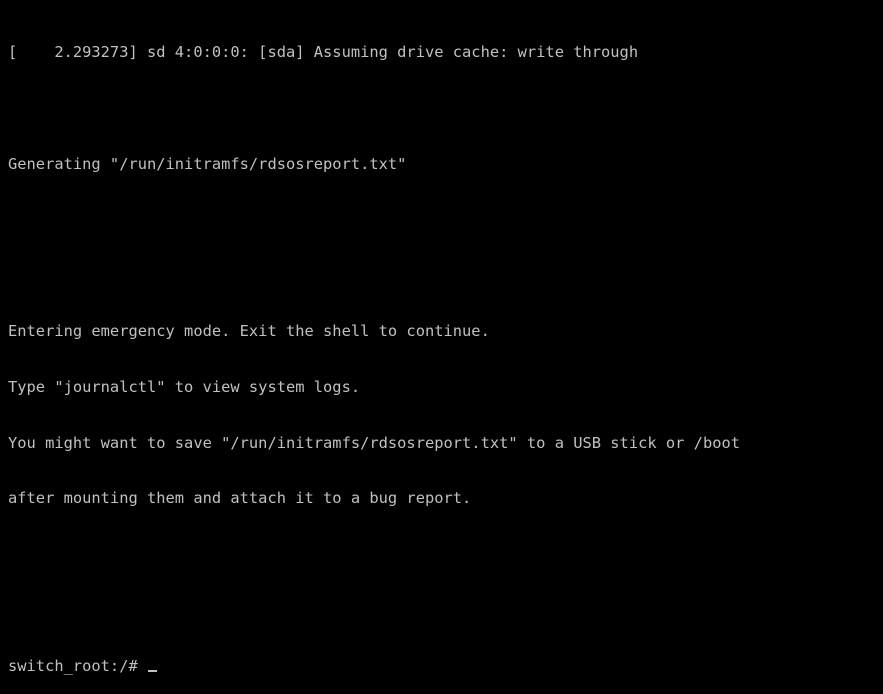 Image resolution: width=883 pixels, height=694 pixels. I want to click on text-cursor, so click(152, 670).